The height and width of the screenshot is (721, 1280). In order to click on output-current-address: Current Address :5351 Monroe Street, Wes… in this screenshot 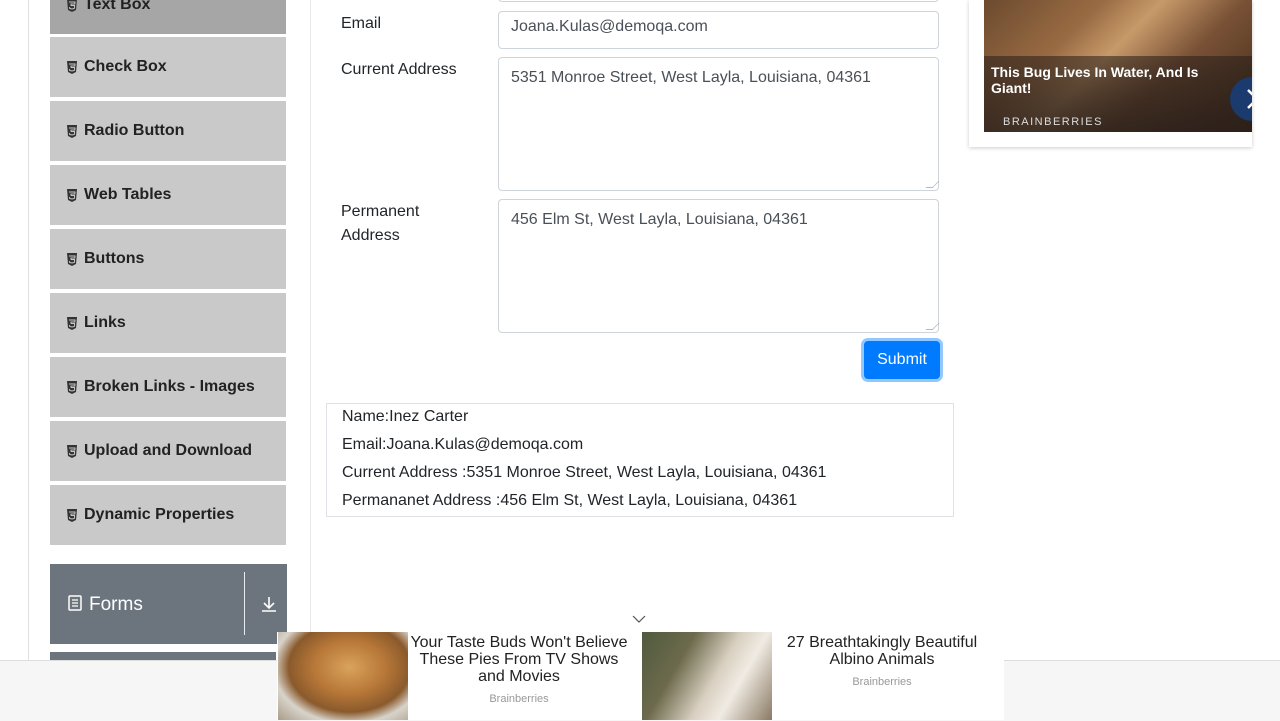, I will do `click(584, 472)`.